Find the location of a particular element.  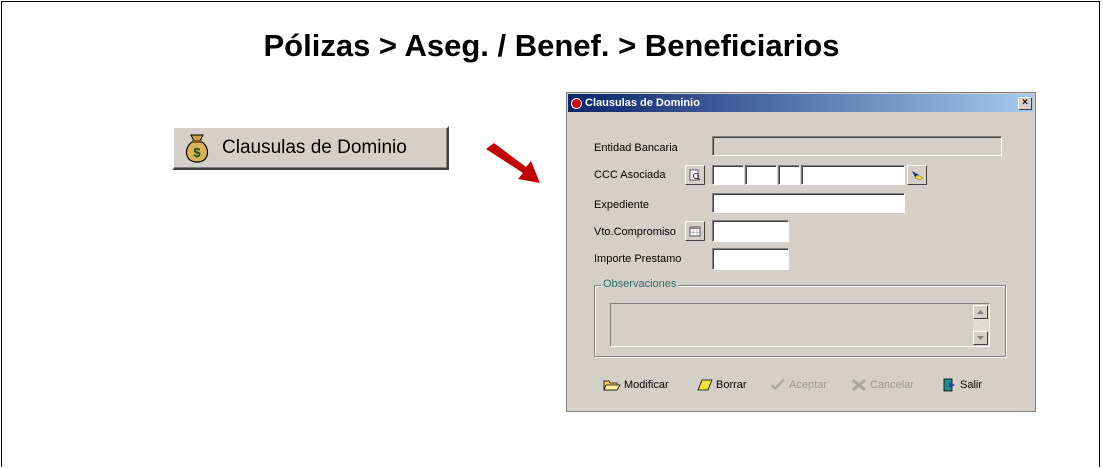

open-folder-icon is located at coordinates (612, 385).